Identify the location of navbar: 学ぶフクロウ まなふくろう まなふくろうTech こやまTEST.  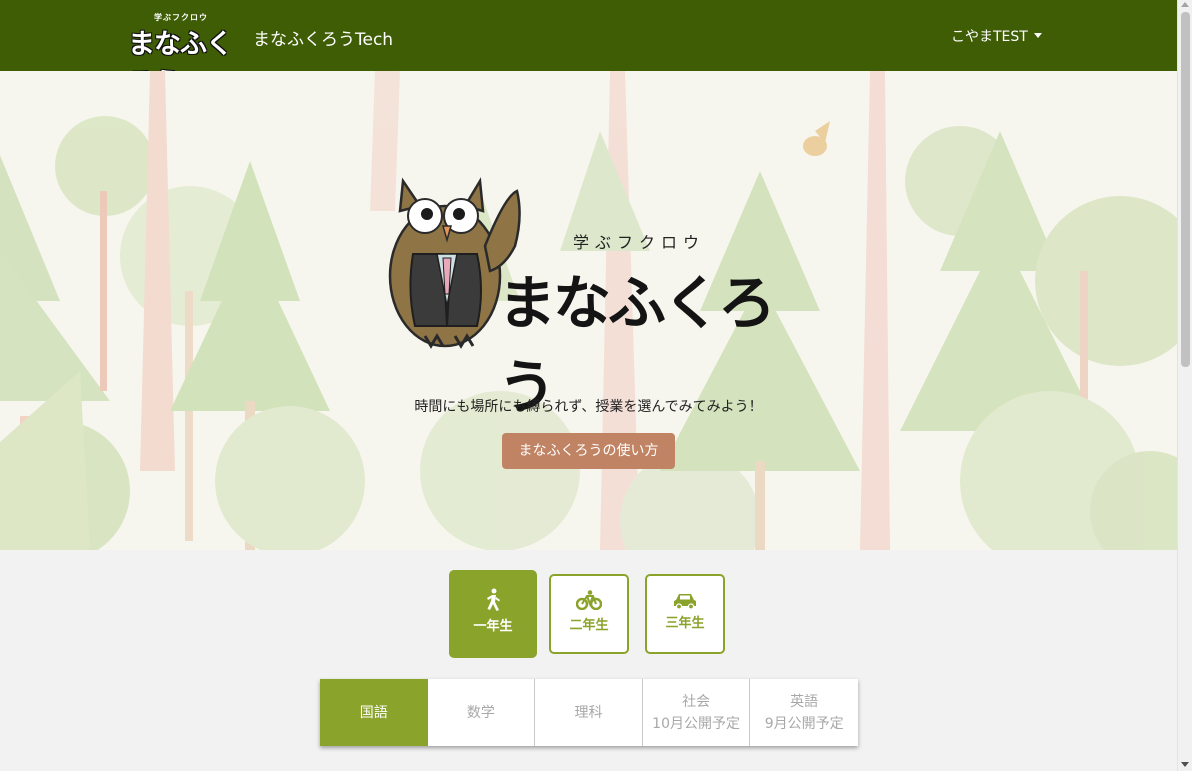
(588, 49).